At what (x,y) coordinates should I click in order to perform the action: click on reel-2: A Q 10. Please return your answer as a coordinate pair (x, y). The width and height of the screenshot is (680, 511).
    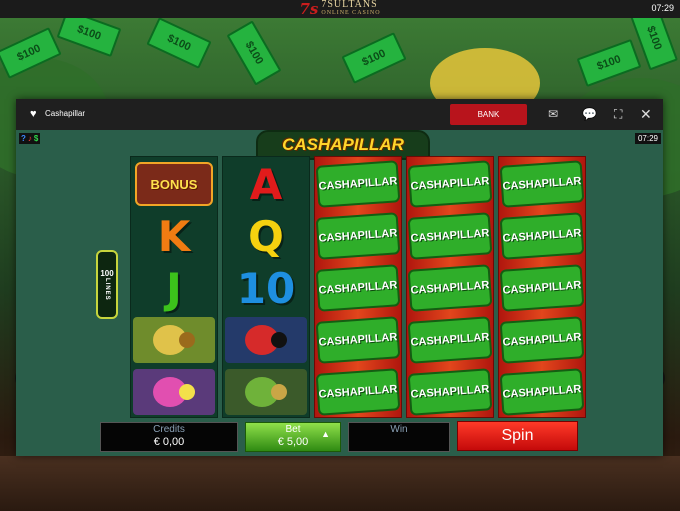
    Looking at the image, I should click on (266, 287).